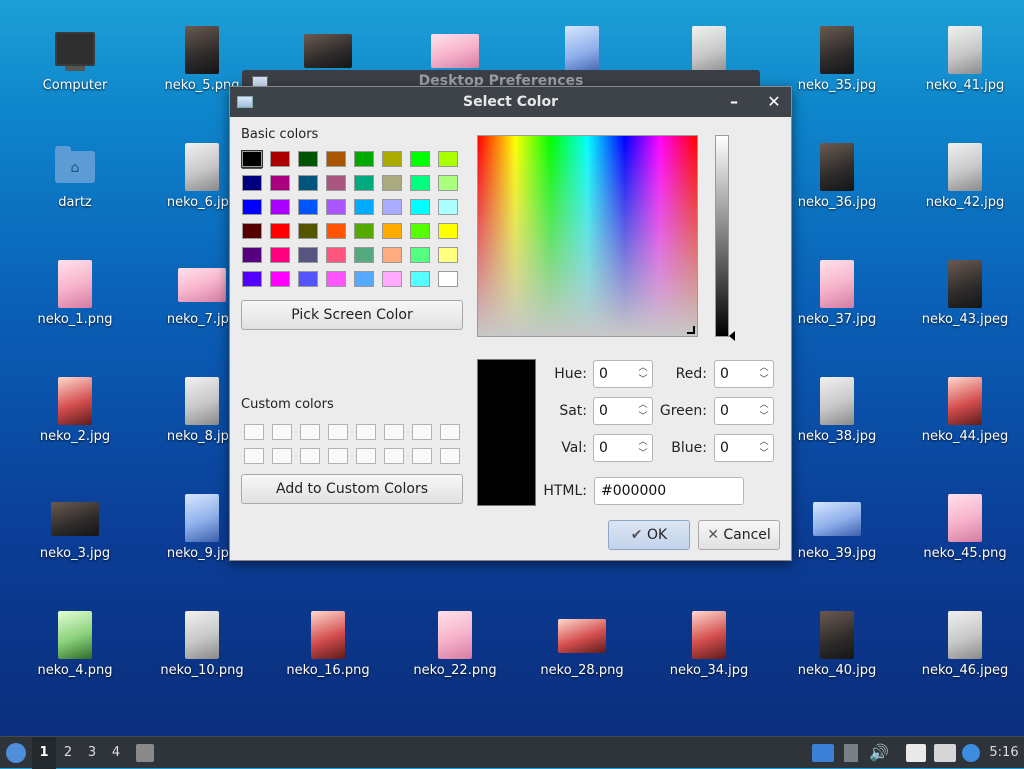 This screenshot has height=769, width=1024. I want to click on image-file-desktop-icon: neko_2.jpg, so click(75, 409).